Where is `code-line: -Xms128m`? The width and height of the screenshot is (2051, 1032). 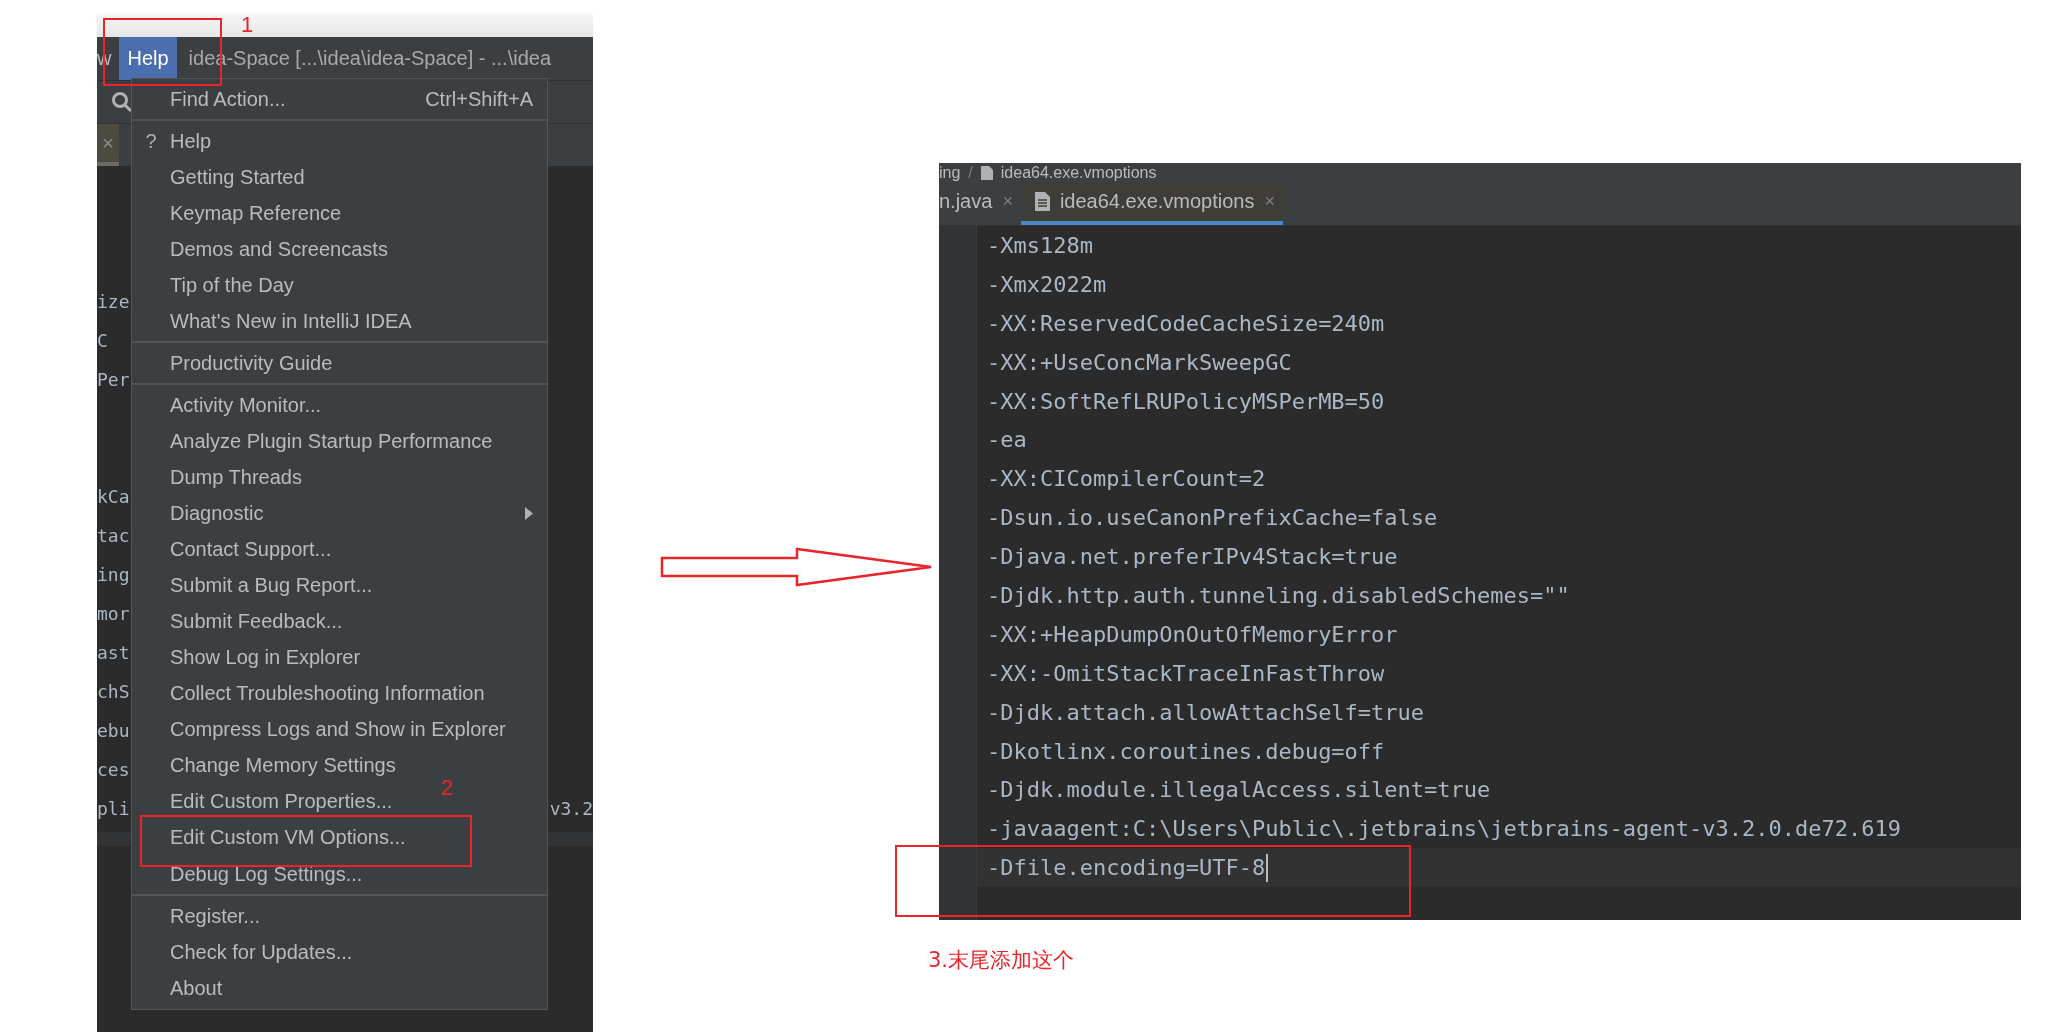 code-line: -Xms128m is located at coordinates (1040, 245).